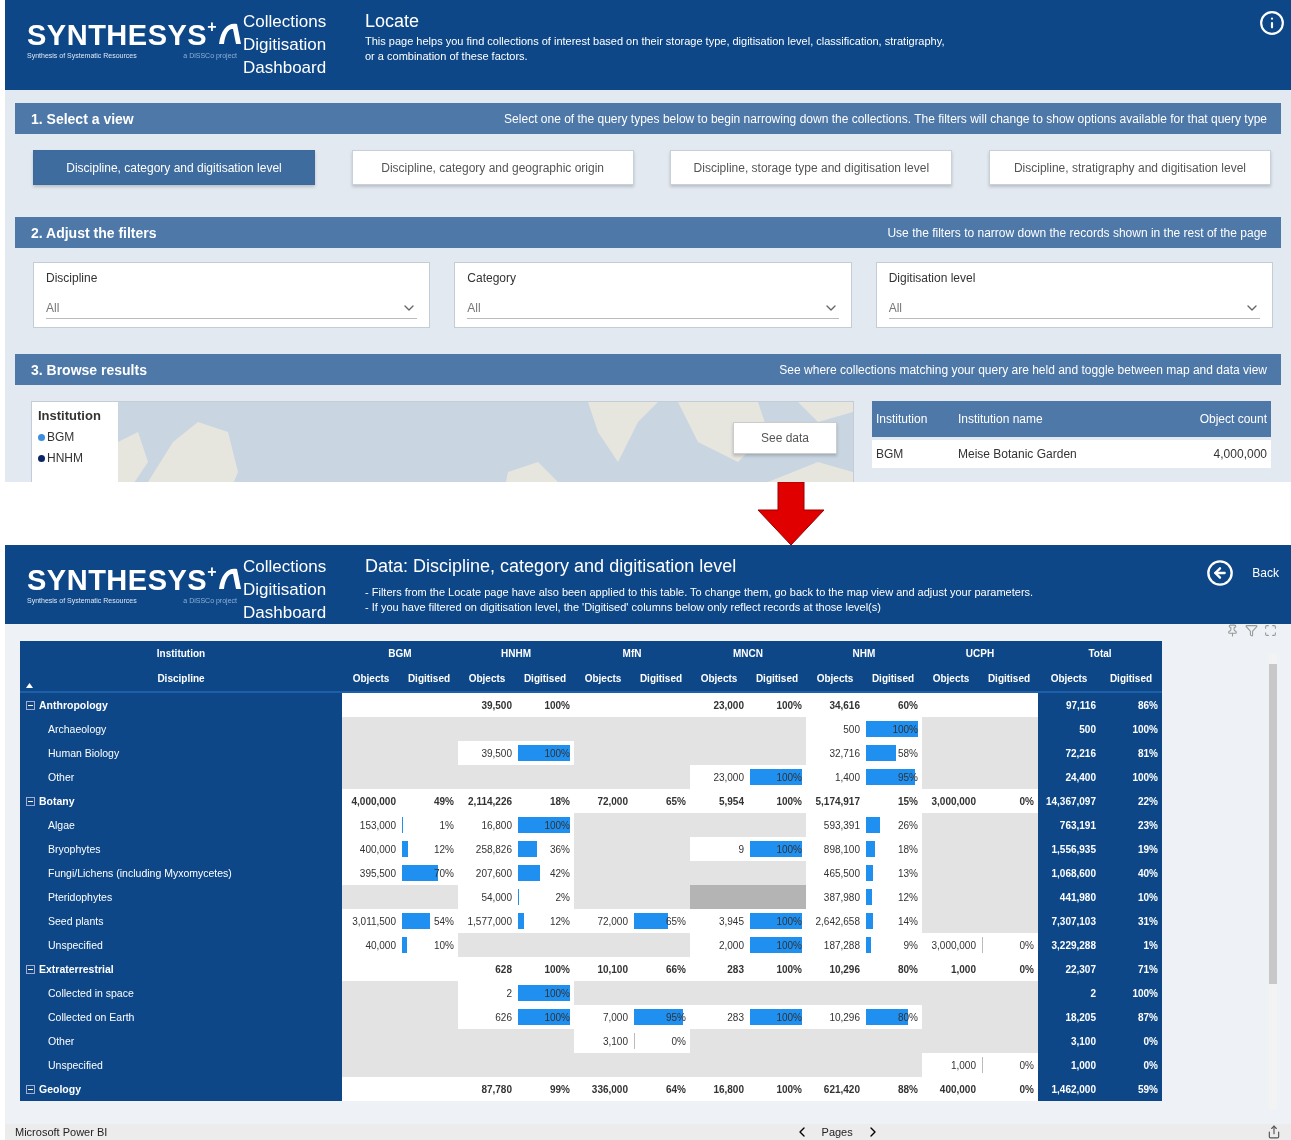  What do you see at coordinates (80, 897) in the screenshot?
I see `discipline-label: Pteridophytes` at bounding box center [80, 897].